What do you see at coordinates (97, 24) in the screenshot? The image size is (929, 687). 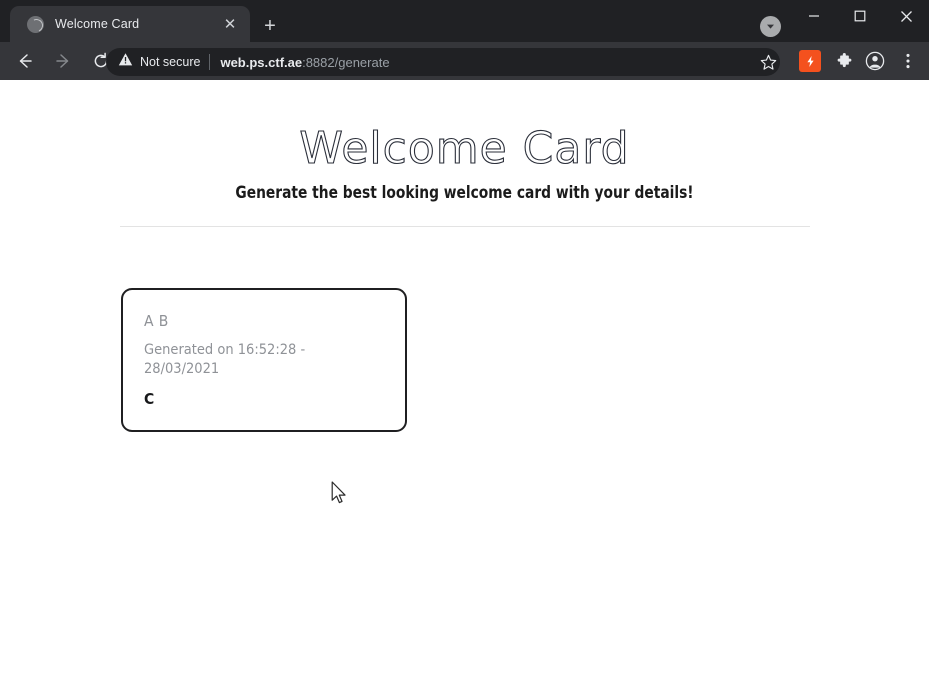 I see `tab-title: Welcome Card` at bounding box center [97, 24].